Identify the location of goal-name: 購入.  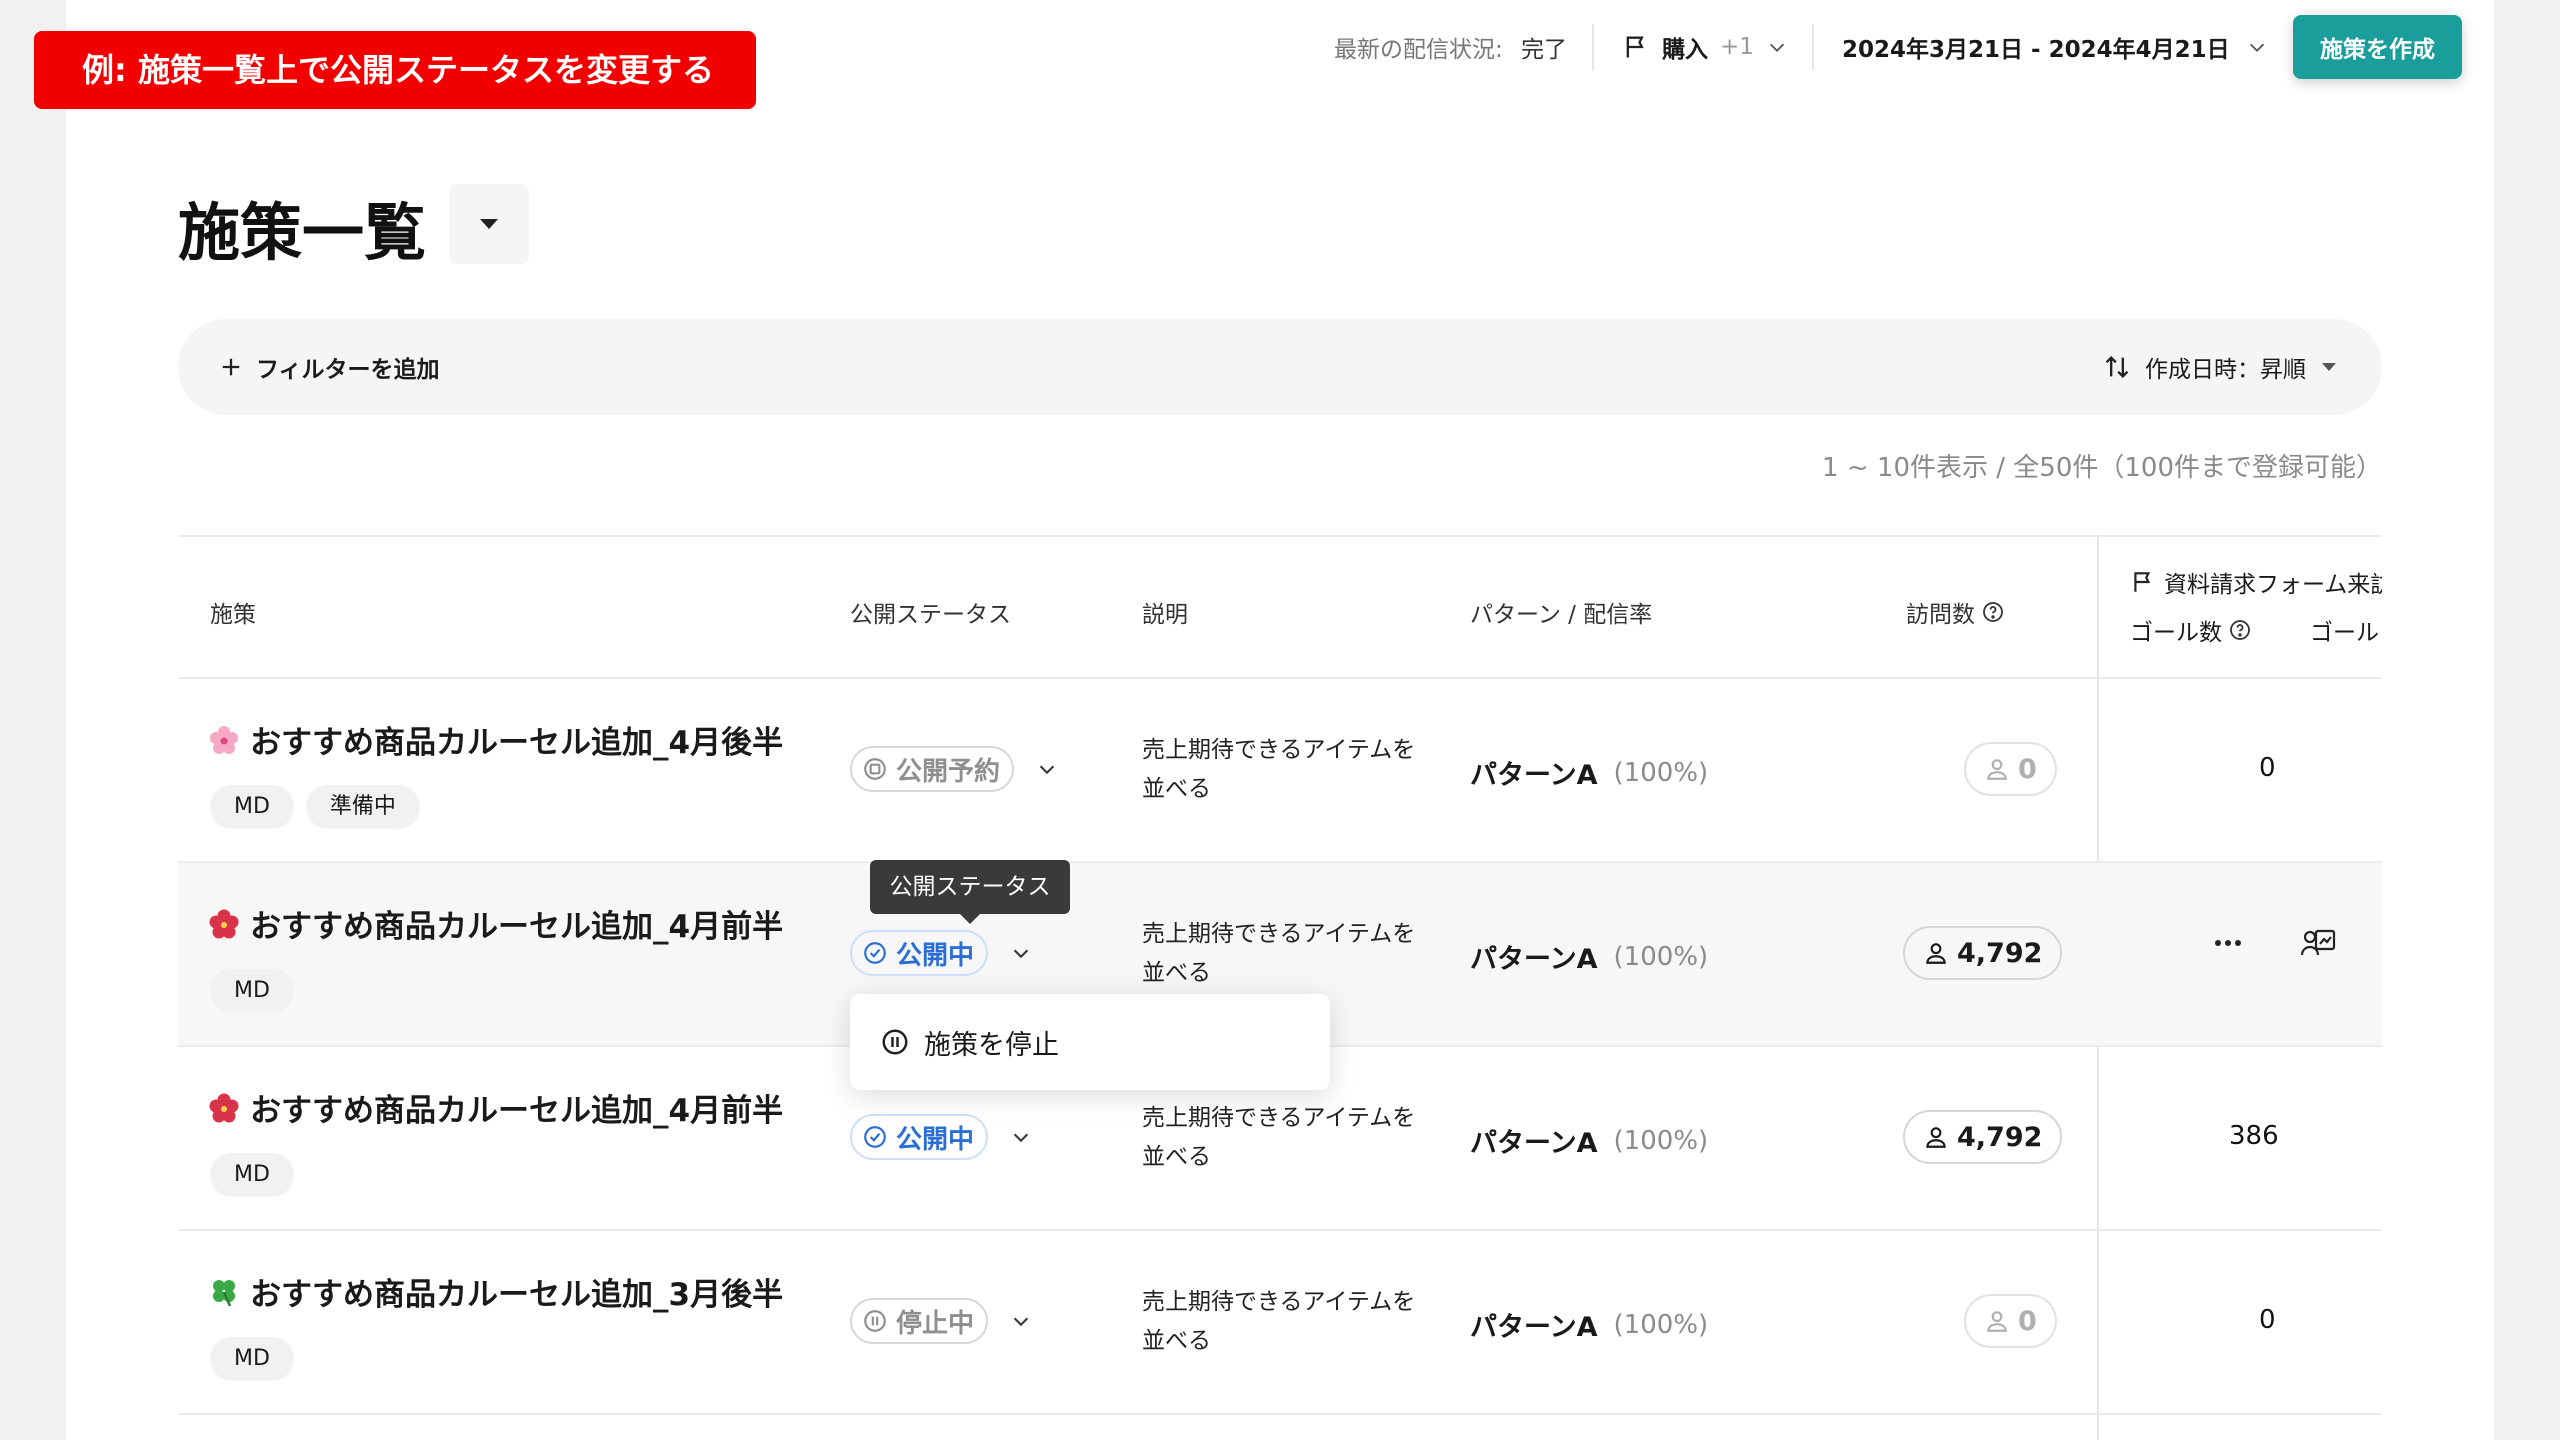
(1685, 50).